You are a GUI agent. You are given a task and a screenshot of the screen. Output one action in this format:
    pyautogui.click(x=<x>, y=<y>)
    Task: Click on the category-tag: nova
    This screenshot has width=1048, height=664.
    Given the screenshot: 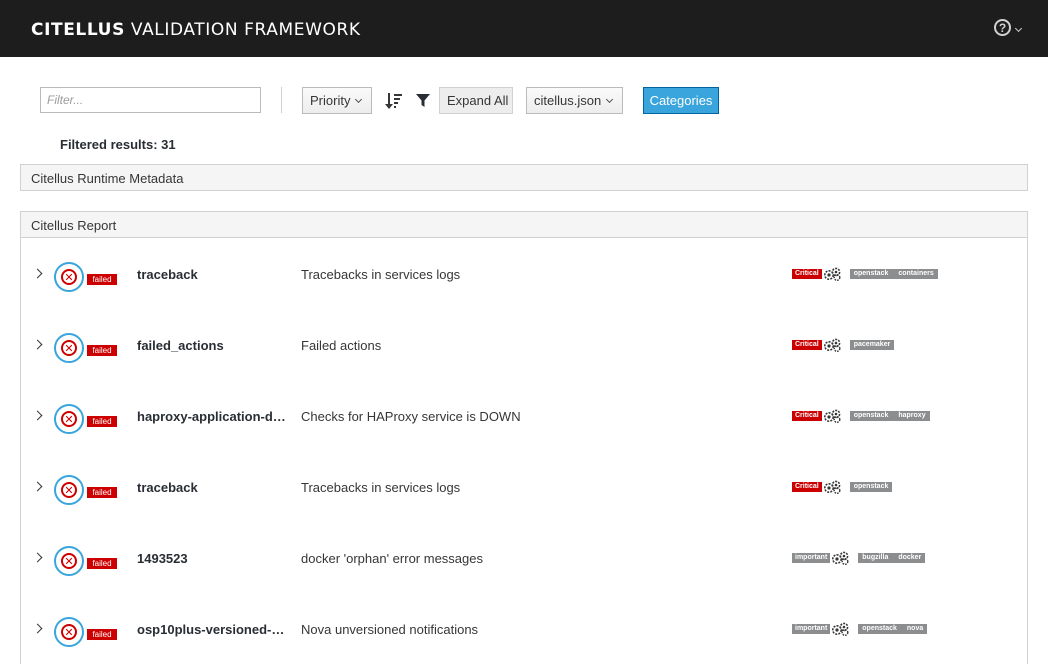 What is the action you would take?
    pyautogui.click(x=915, y=628)
    